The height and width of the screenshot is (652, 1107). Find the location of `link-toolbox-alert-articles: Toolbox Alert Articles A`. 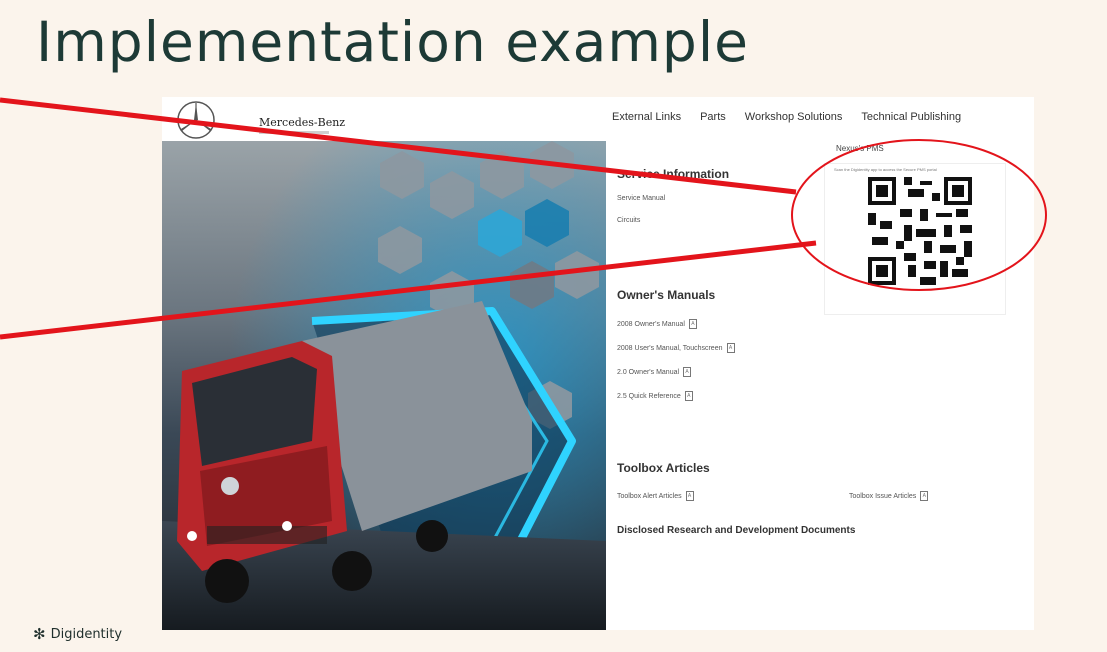

link-toolbox-alert-articles: Toolbox Alert Articles A is located at coordinates (655, 496).